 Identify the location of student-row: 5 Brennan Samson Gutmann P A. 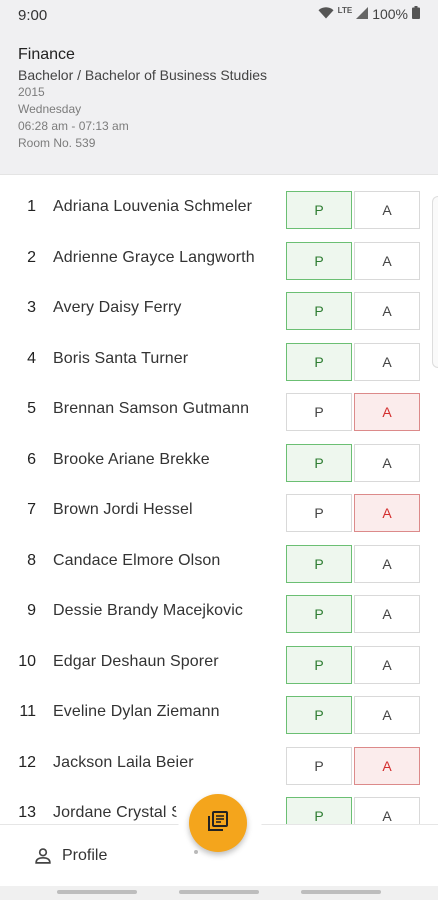
(219, 410).